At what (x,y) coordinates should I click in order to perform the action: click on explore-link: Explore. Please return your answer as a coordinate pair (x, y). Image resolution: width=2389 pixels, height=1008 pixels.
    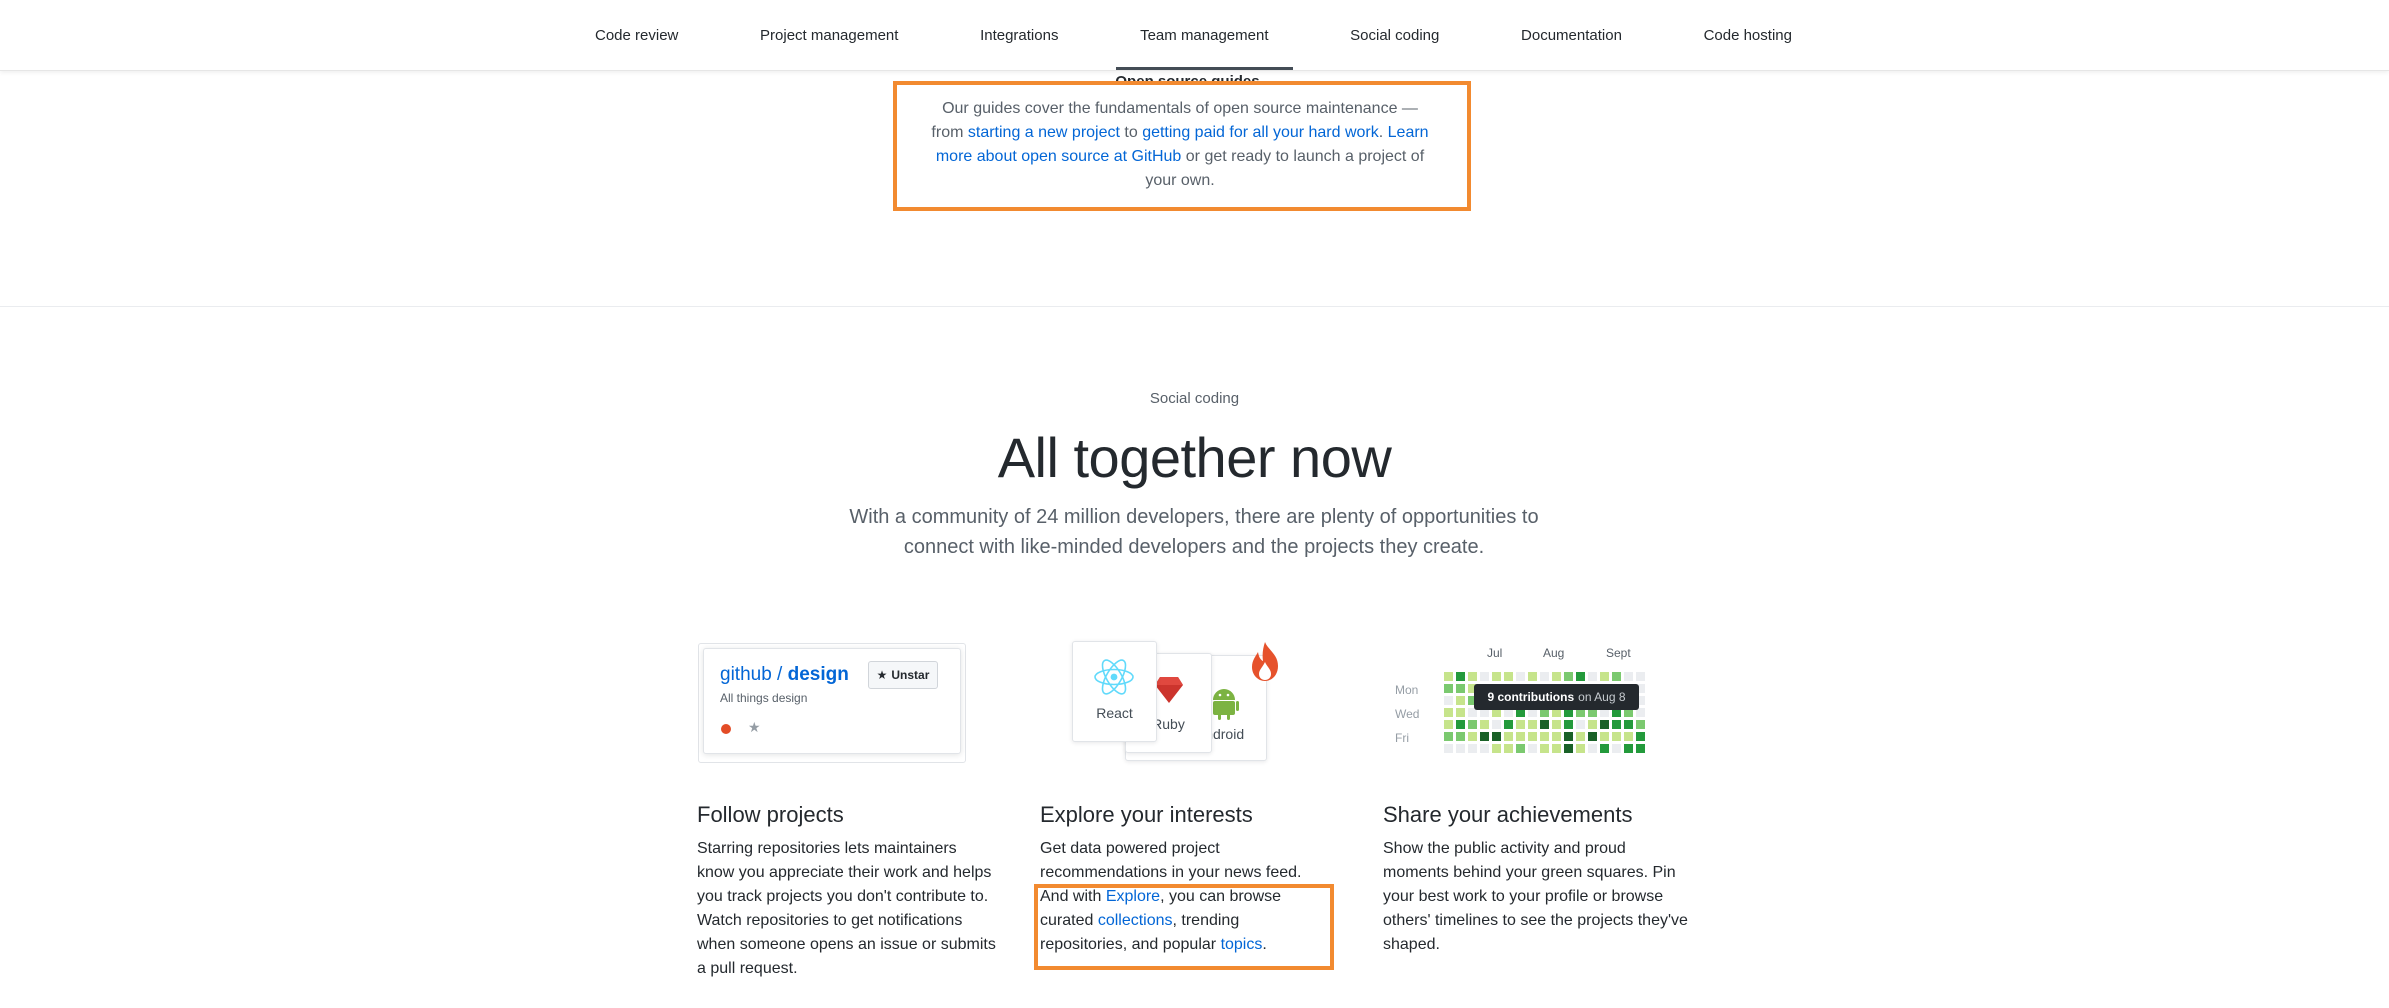
    Looking at the image, I should click on (1133, 896).